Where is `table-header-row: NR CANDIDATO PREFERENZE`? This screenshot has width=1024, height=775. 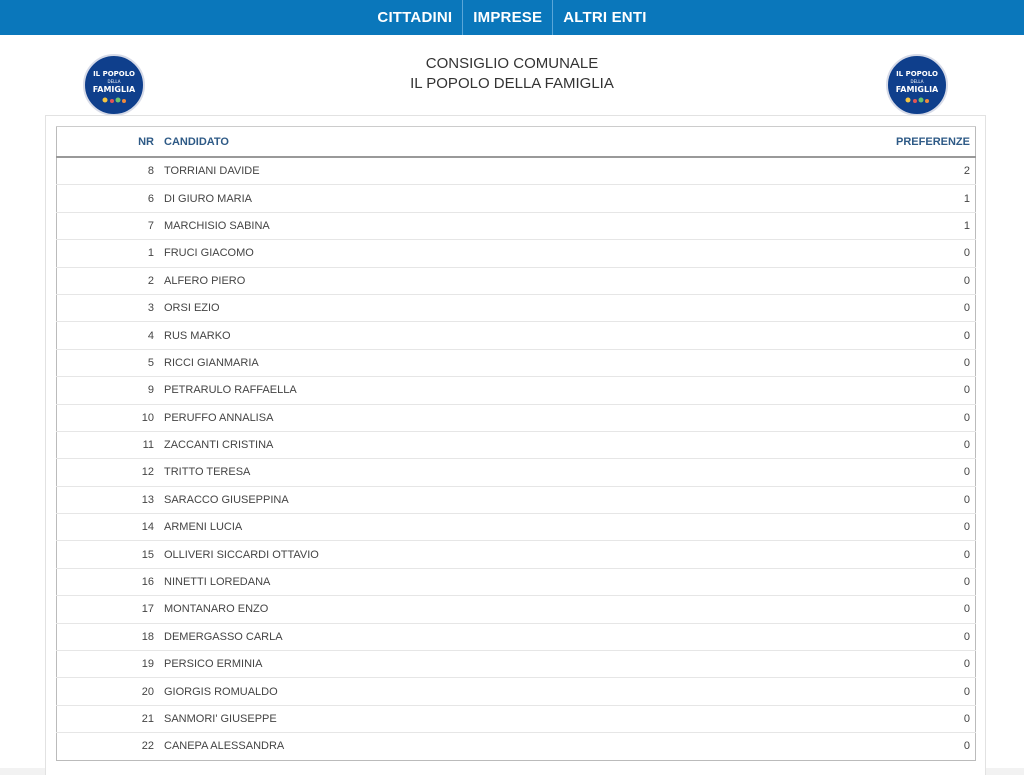 table-header-row: NR CANDIDATO PREFERENZE is located at coordinates (516, 142).